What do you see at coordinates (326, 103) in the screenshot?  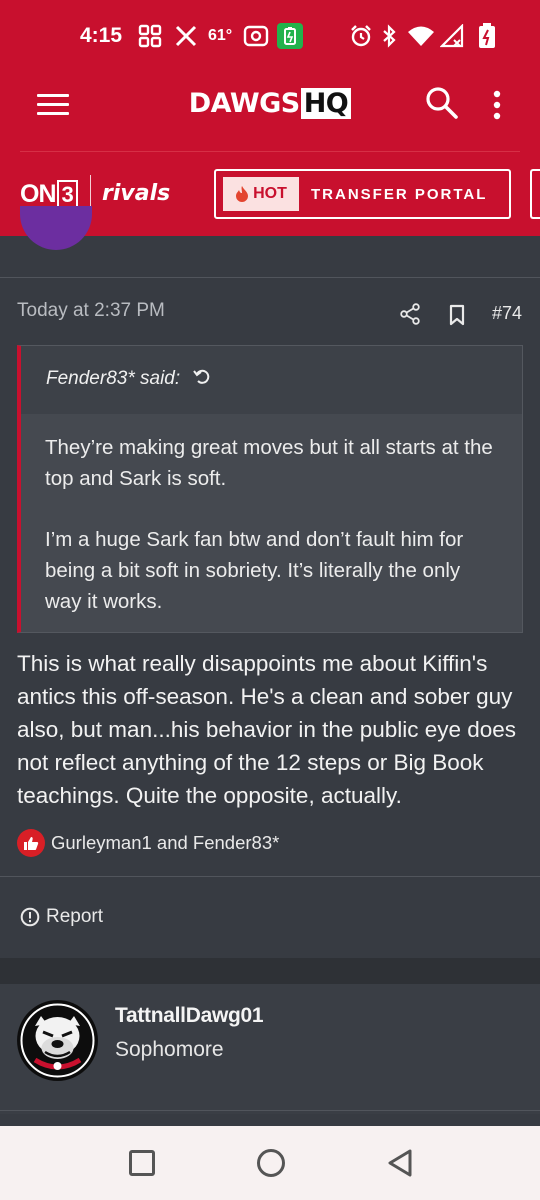 I see `logo-hq-text: HQ` at bounding box center [326, 103].